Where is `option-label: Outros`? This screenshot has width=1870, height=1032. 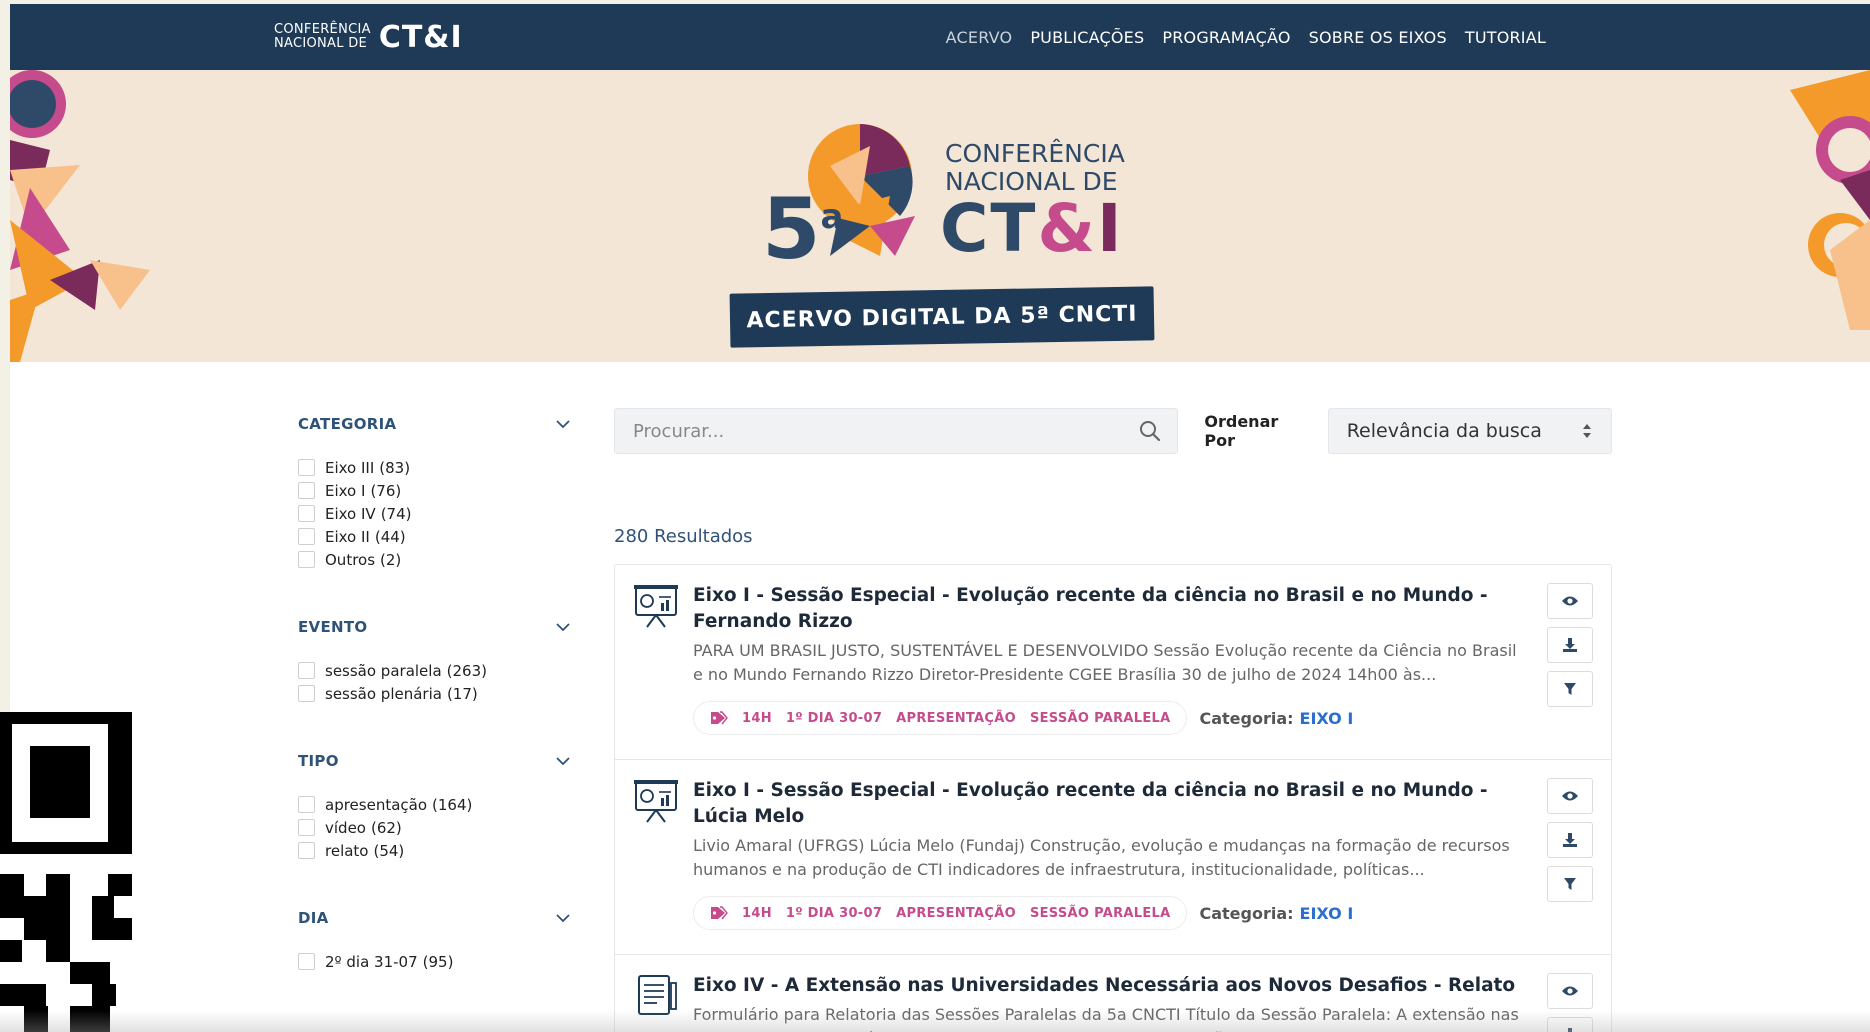 option-label: Outros is located at coordinates (350, 559).